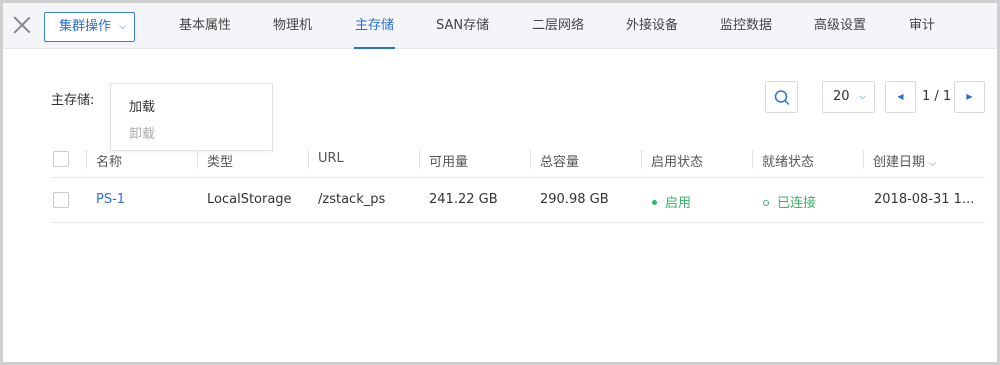  What do you see at coordinates (462, 26) in the screenshot?
I see `tab-san-storage: SAN存储` at bounding box center [462, 26].